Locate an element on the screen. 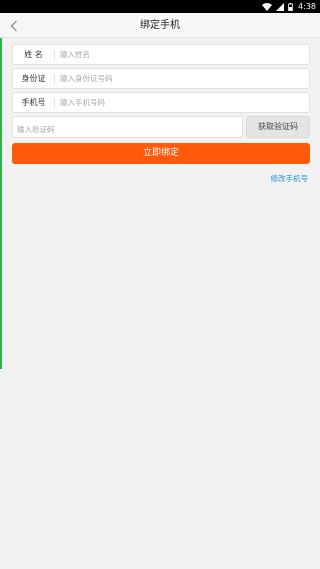 The height and width of the screenshot is (569, 320). phone-field: 手机号 is located at coordinates (161, 102).